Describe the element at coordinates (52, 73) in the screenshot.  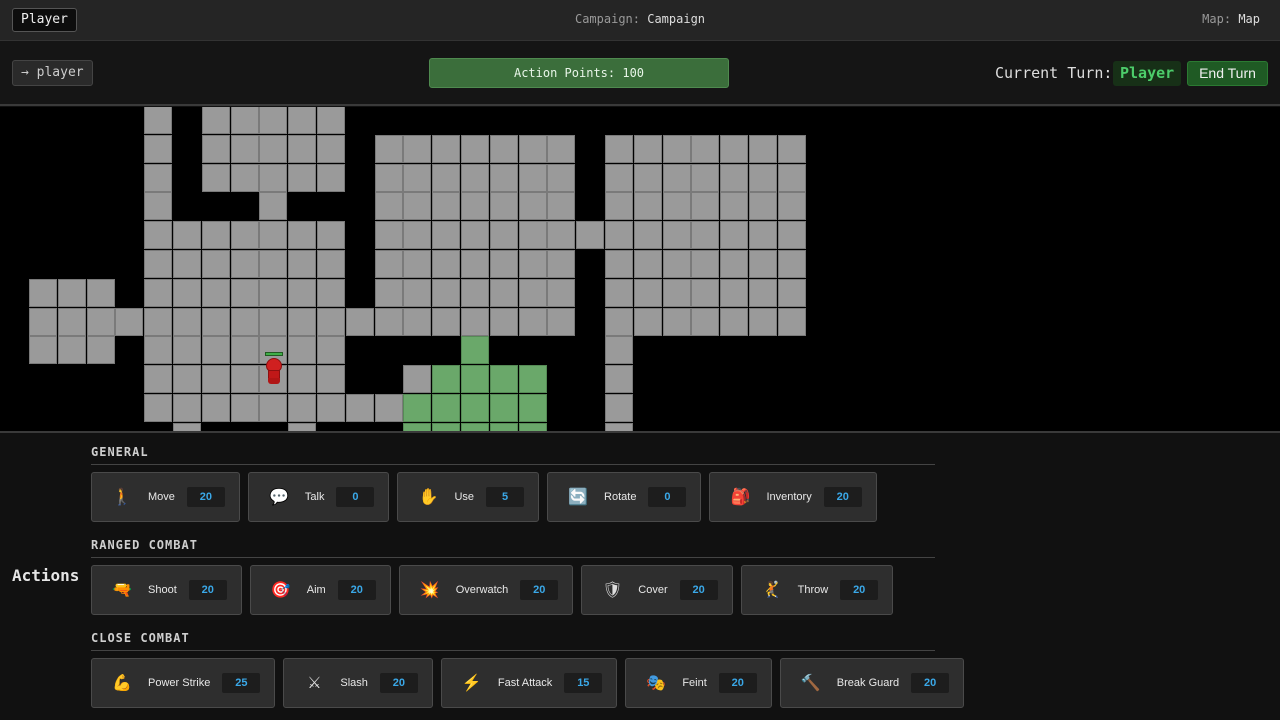
I see `player-link-button: → player` at that location.